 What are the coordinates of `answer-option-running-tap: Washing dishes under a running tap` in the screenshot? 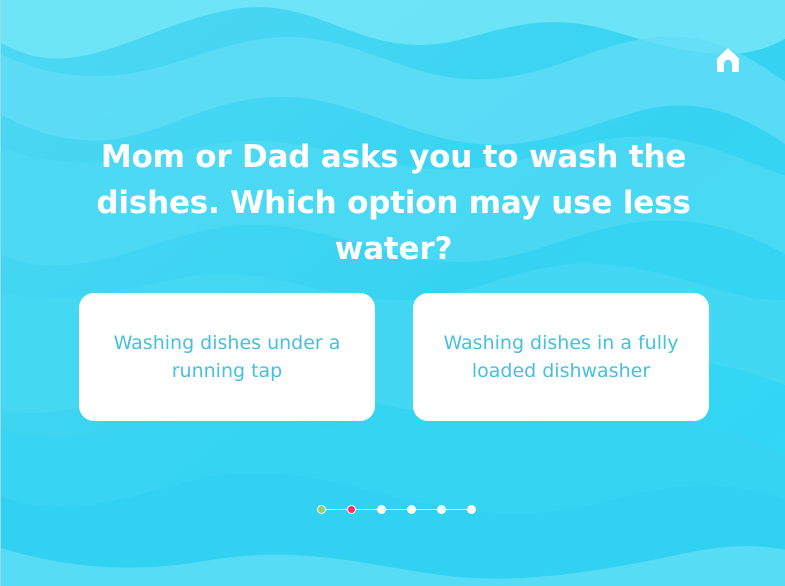 It's located at (227, 357).